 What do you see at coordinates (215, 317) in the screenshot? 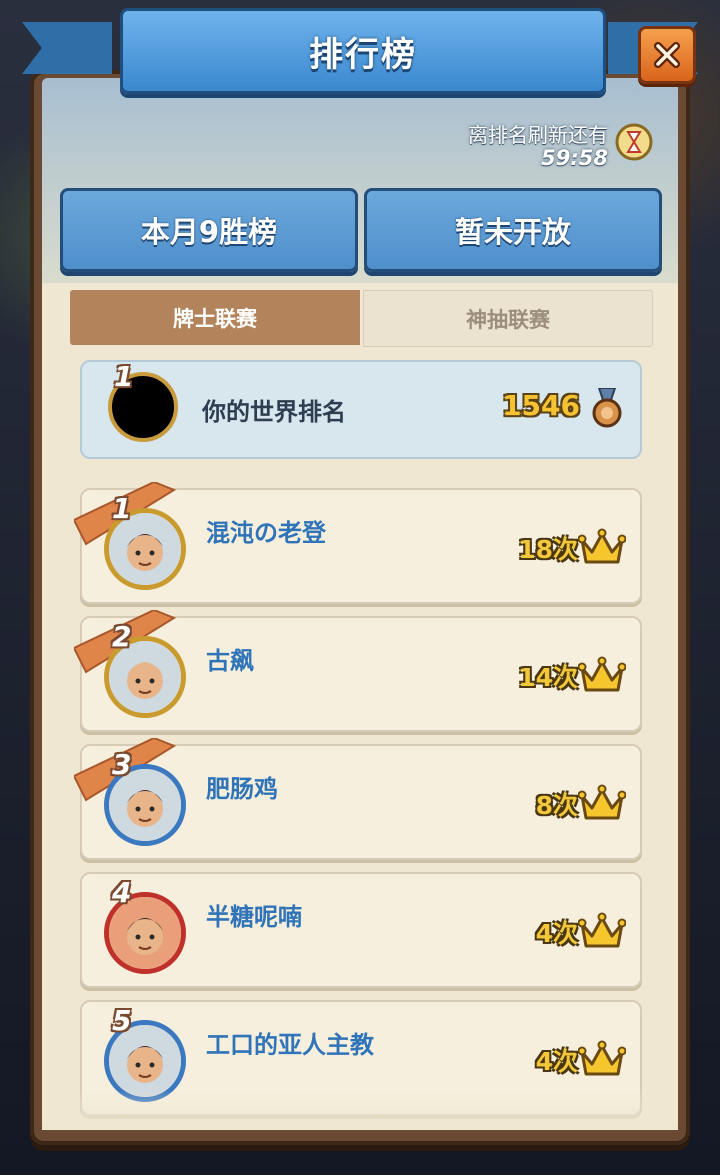
I see `tab-paishi-league: 牌士联赛` at bounding box center [215, 317].